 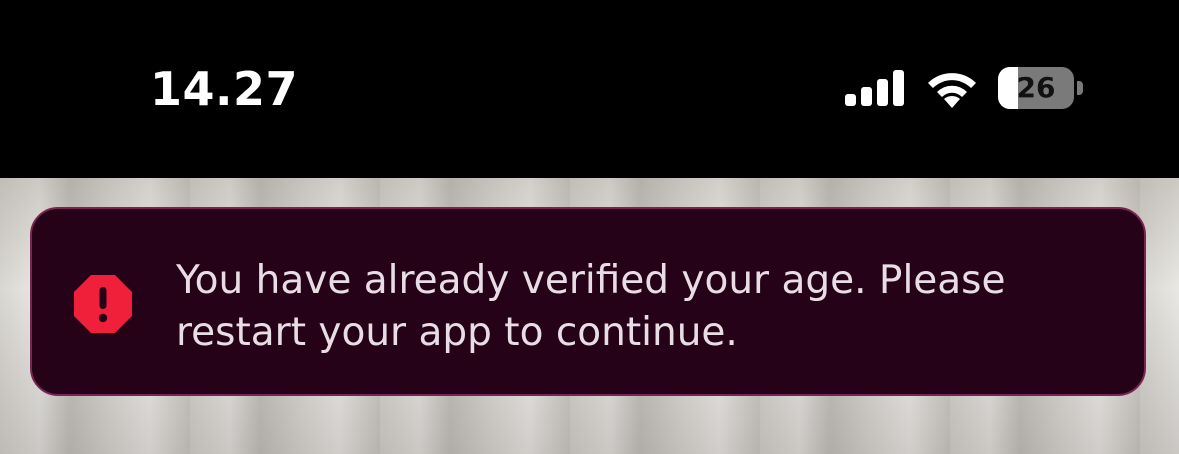 I want to click on battery-icon: 26, so click(x=1041, y=88).